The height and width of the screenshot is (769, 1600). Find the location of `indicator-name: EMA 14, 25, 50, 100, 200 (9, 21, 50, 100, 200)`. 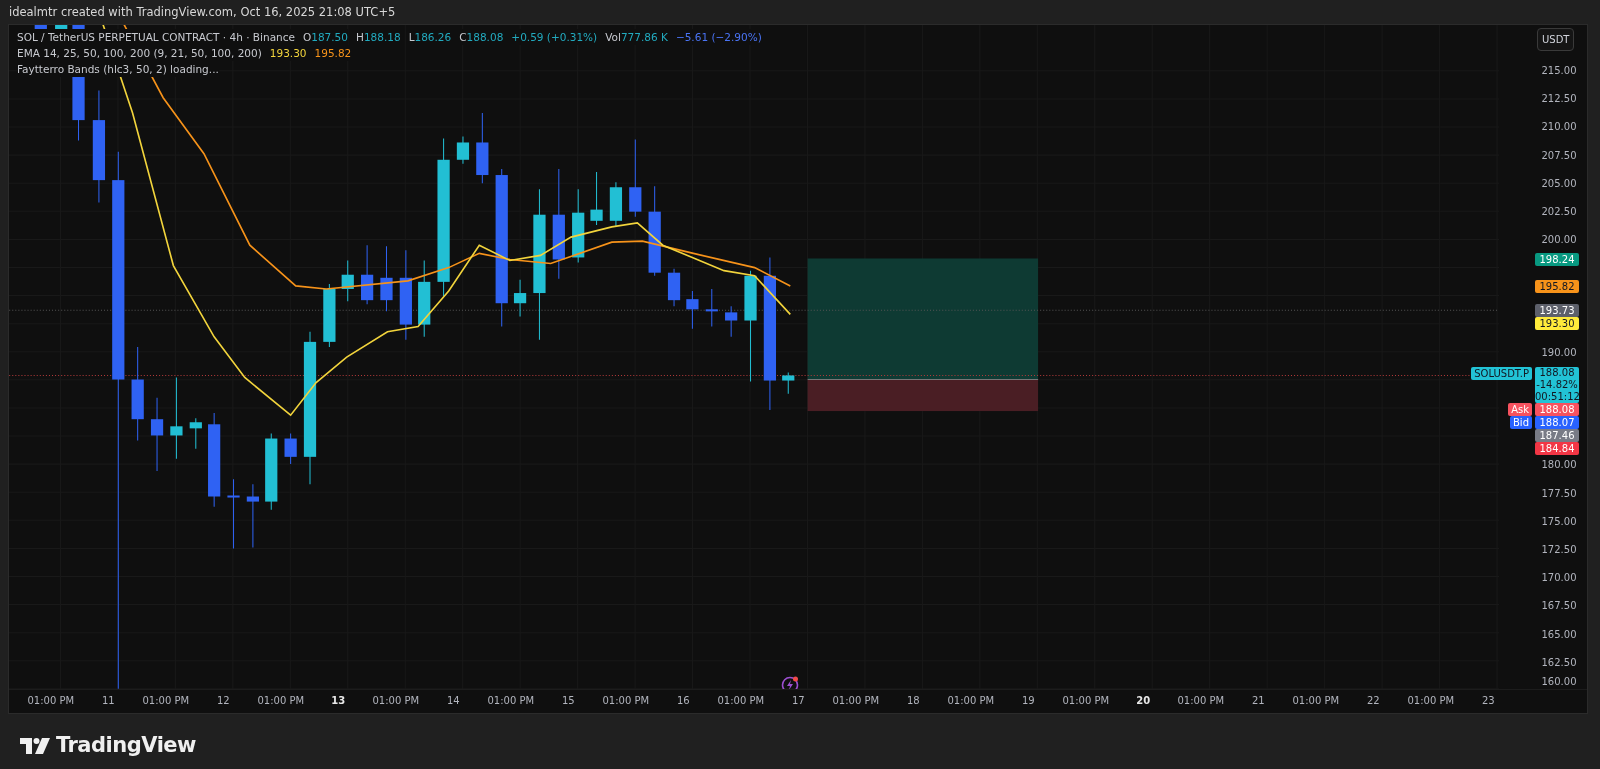

indicator-name: EMA 14, 25, 50, 100, 200 (9, 21, 50, 100, 200) is located at coordinates (139, 53).